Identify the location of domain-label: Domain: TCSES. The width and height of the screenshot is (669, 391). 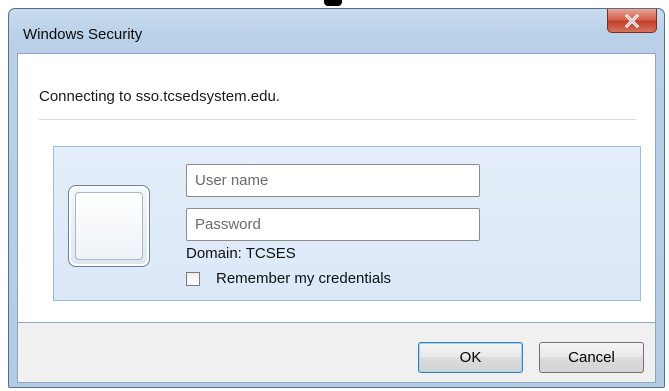
(241, 253).